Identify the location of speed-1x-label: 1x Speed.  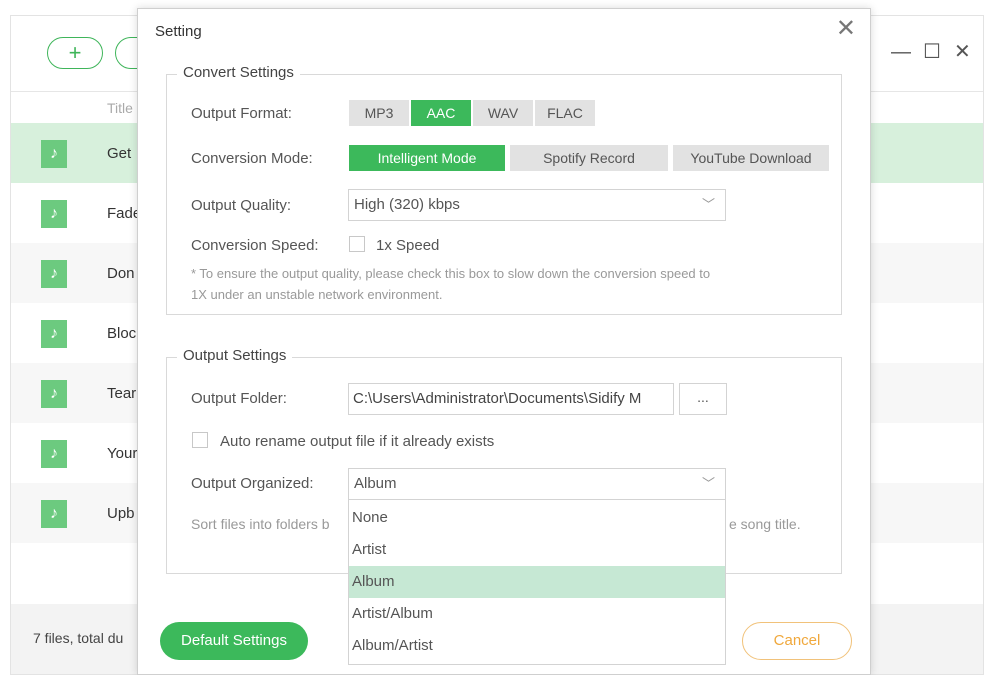
(408, 245).